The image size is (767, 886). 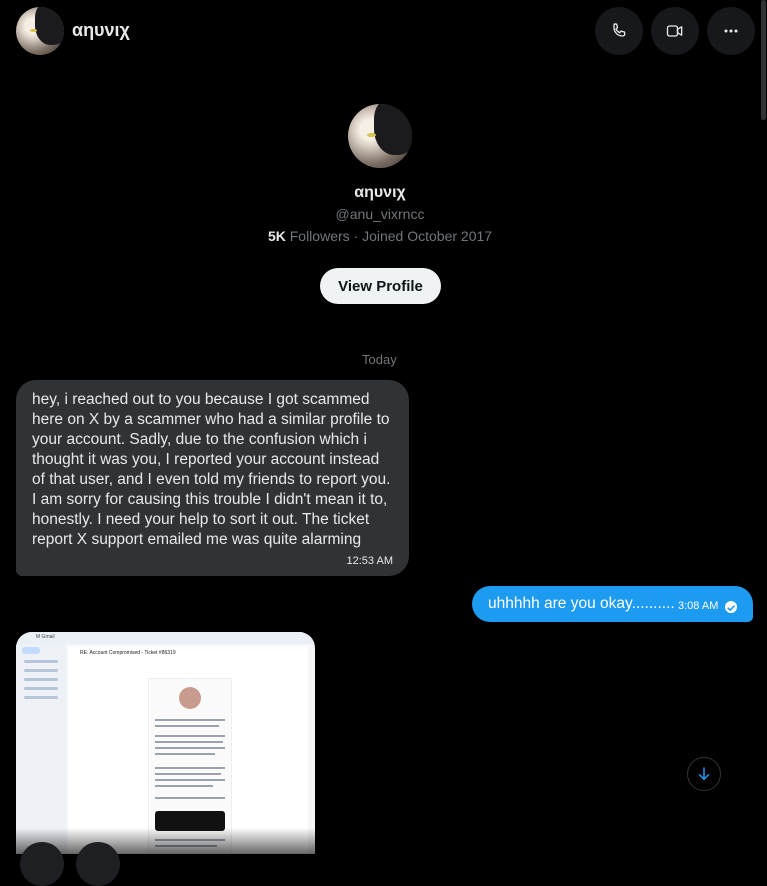 I want to click on conversation-name: αηυνιχ, so click(x=101, y=30).